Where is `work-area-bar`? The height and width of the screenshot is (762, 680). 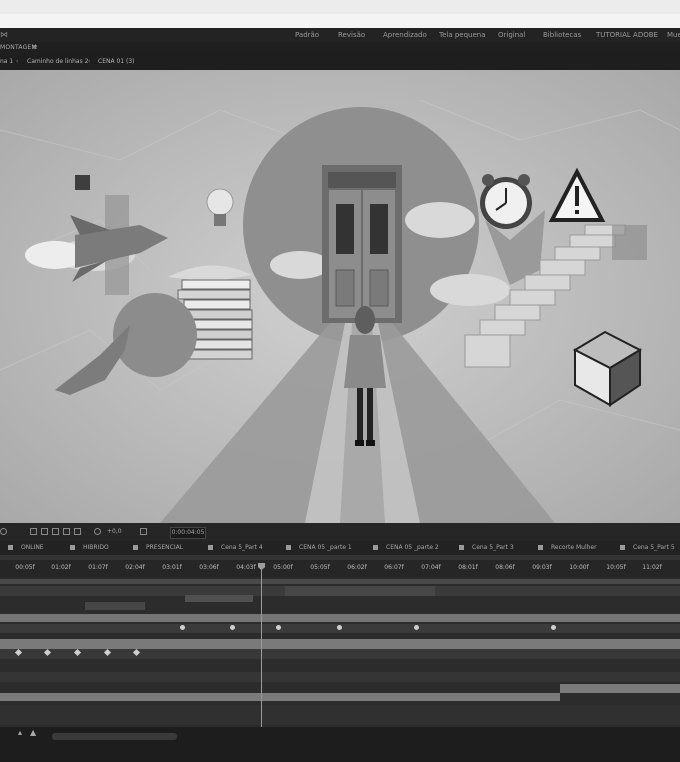
work-area-bar is located at coordinates (340, 557).